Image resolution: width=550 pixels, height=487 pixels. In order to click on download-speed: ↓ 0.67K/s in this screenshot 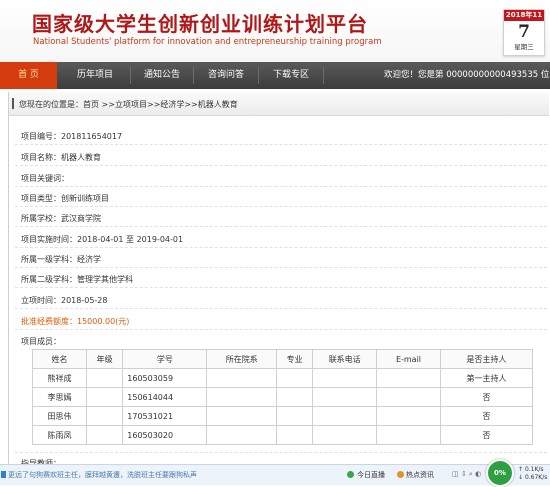, I will do `click(533, 477)`.